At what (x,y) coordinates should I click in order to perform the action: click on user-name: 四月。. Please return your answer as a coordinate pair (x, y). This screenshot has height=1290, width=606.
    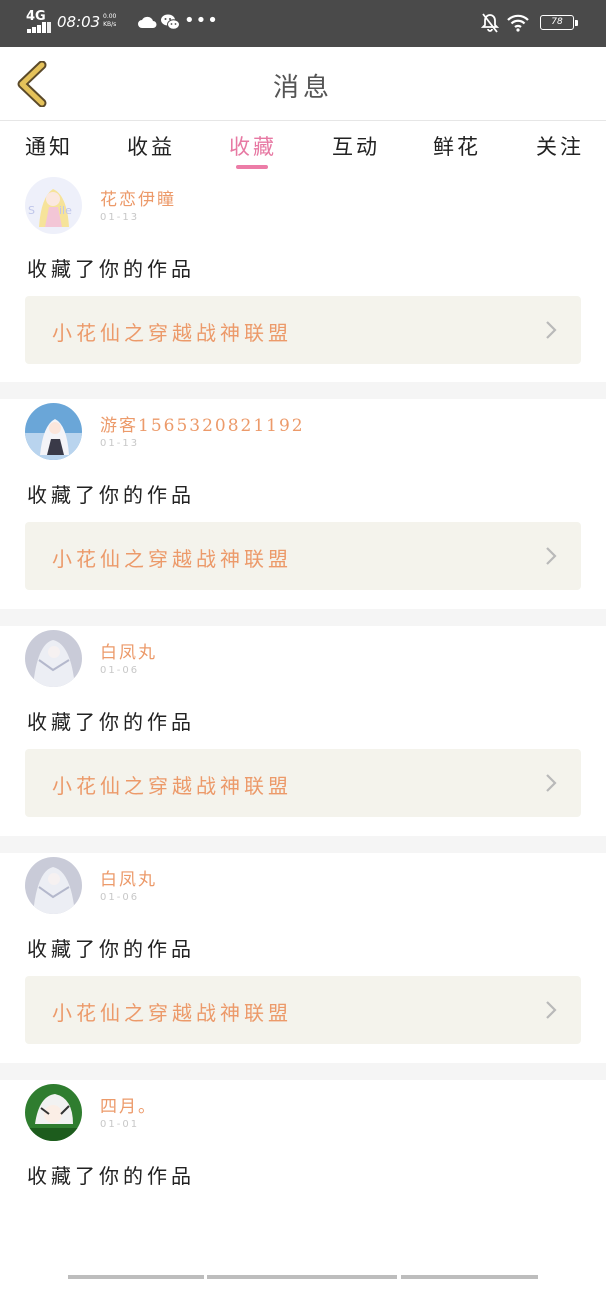
    Looking at the image, I should click on (128, 1104).